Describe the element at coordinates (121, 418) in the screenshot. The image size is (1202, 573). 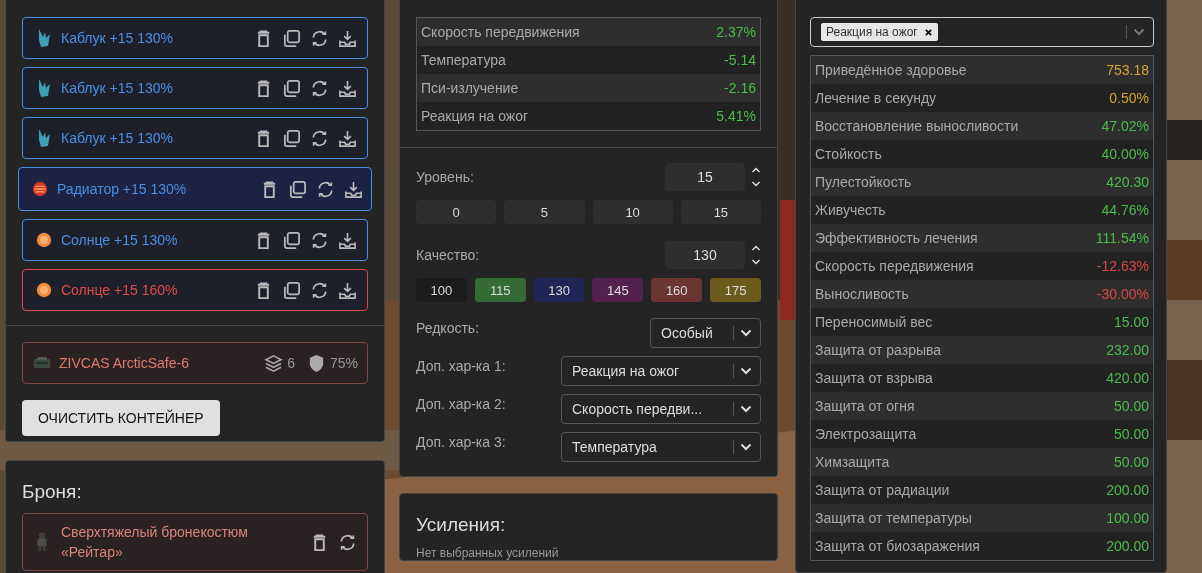
I see `clear-container-button: ОЧИСТИТЬ КОНТЕЙНЕР` at that location.